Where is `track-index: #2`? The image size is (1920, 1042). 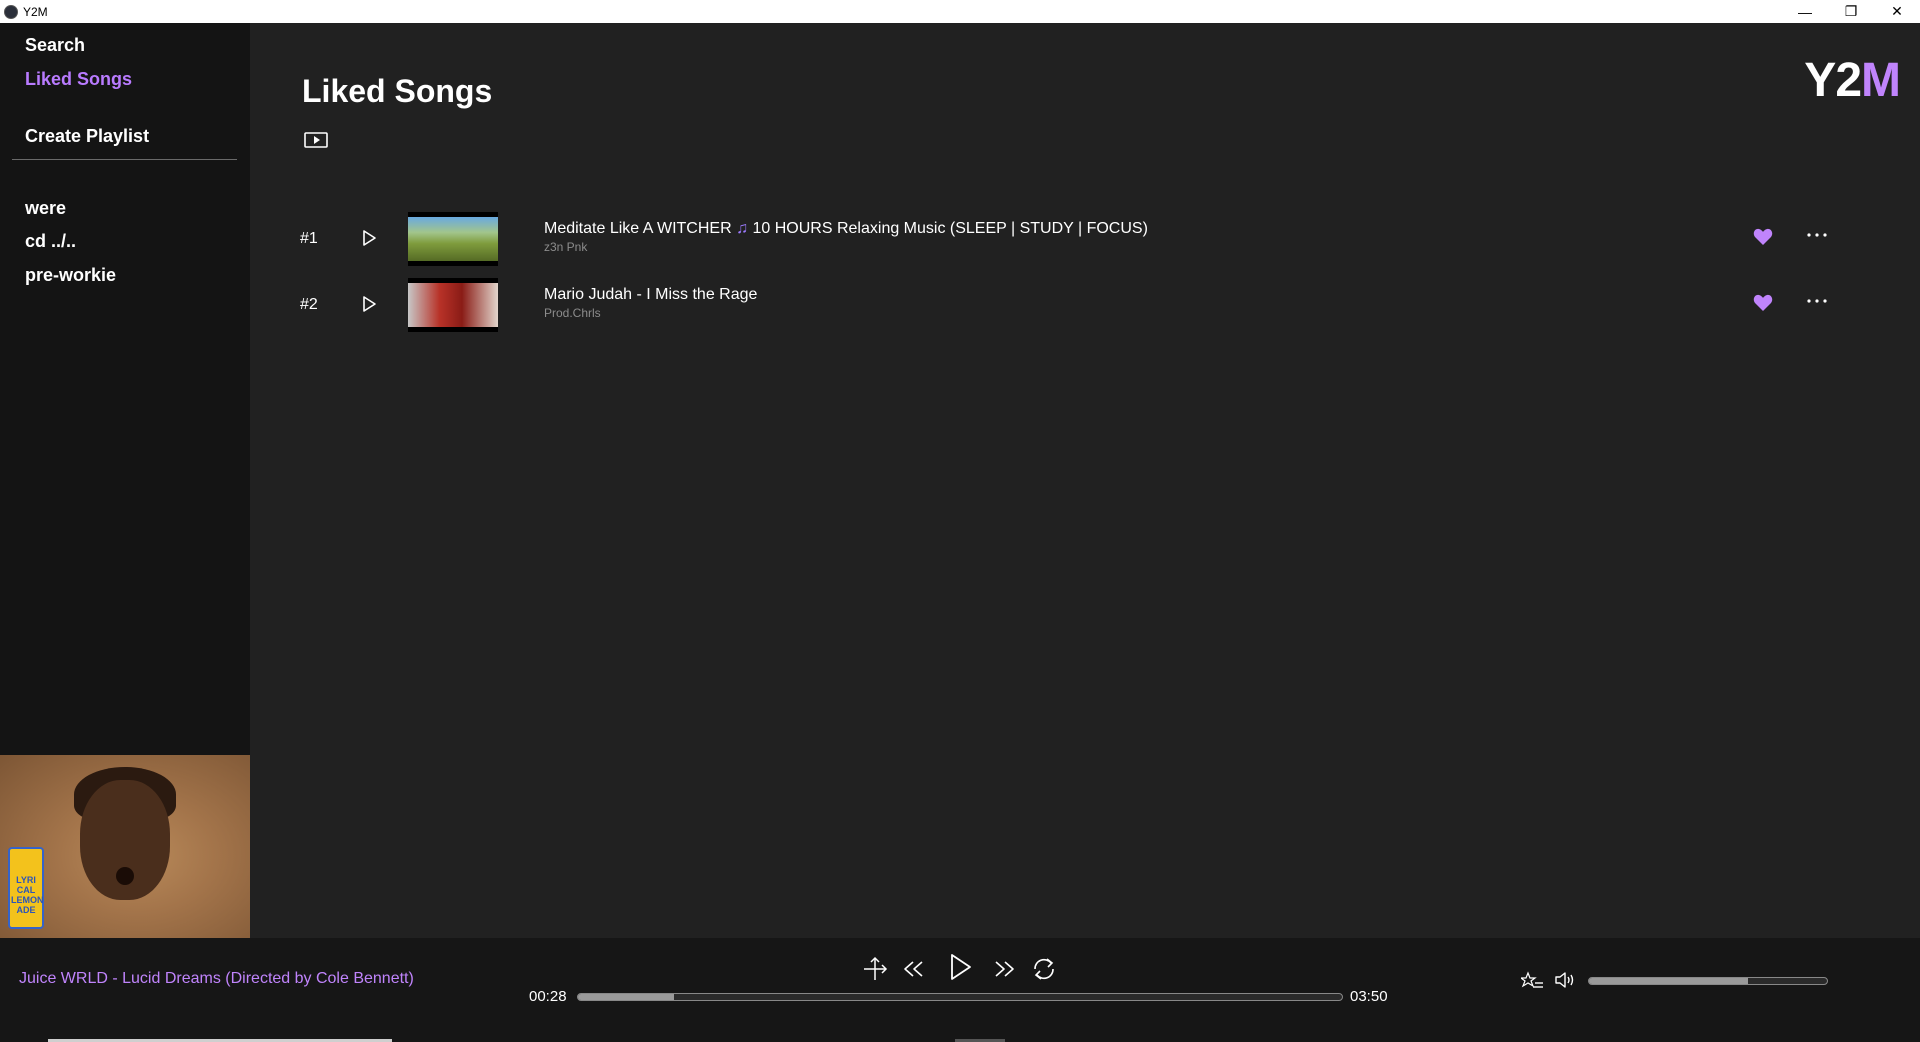 track-index: #2 is located at coordinates (309, 304).